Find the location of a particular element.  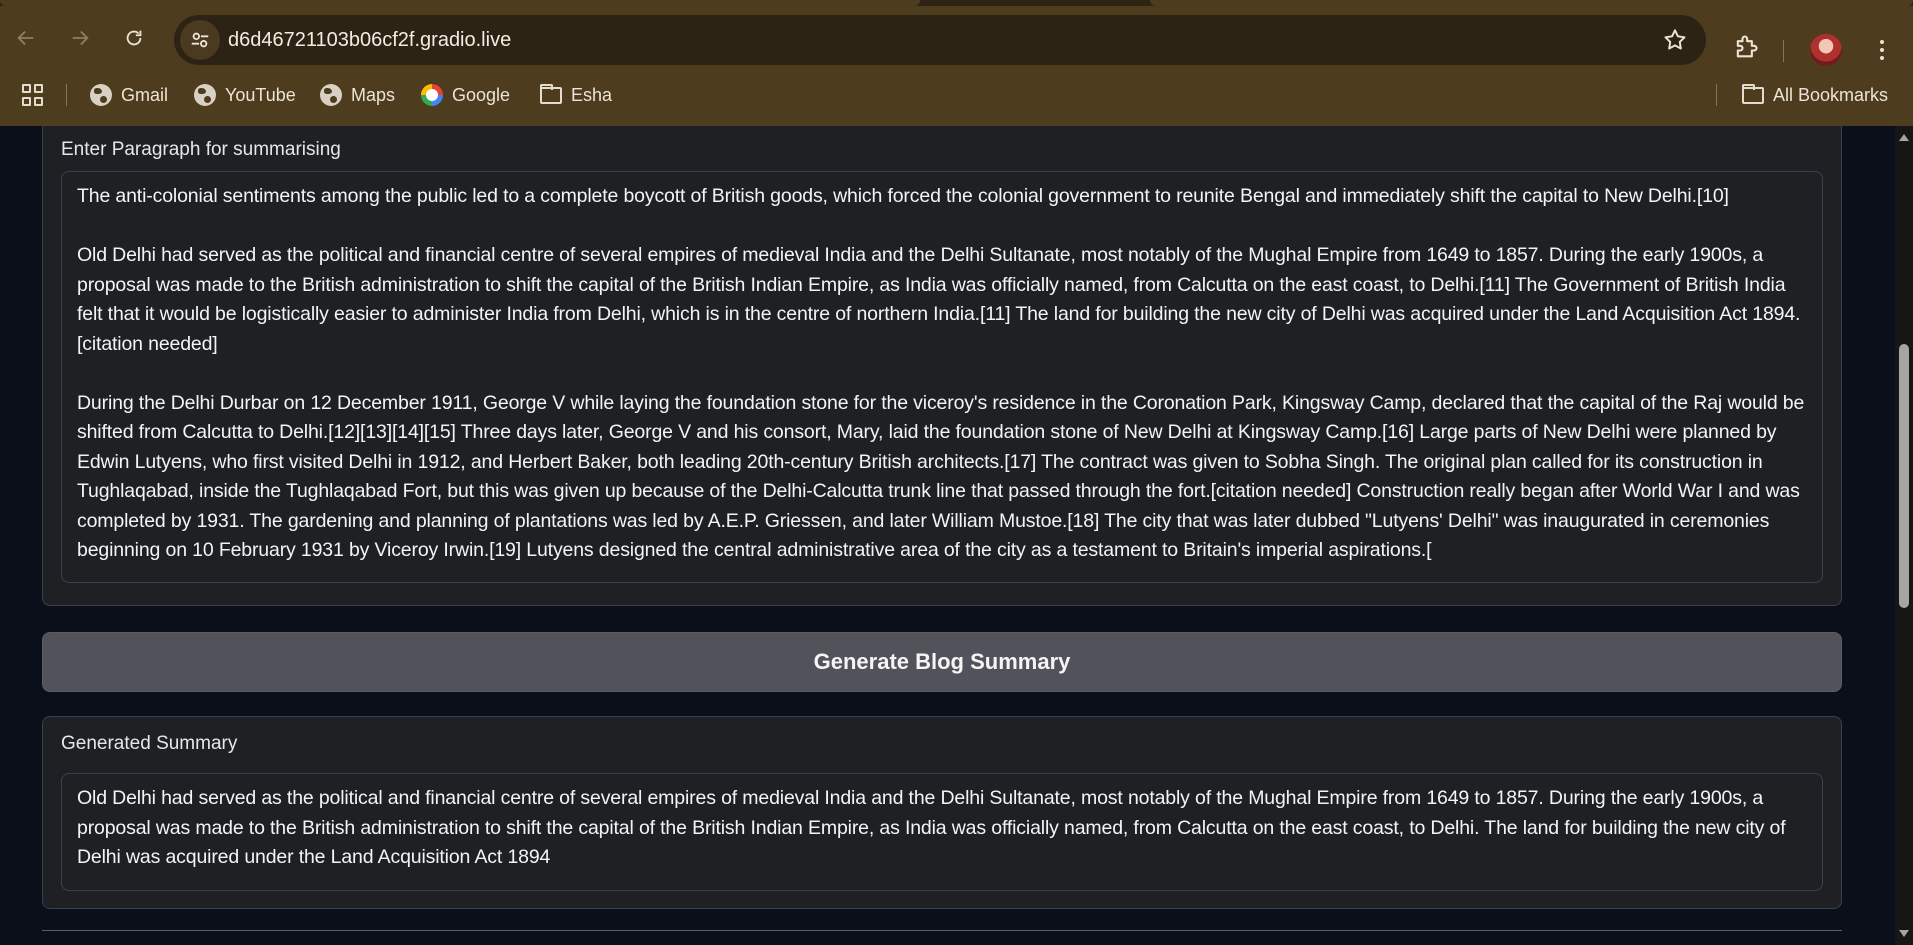

arrow-left-icon is located at coordinates (25, 38).